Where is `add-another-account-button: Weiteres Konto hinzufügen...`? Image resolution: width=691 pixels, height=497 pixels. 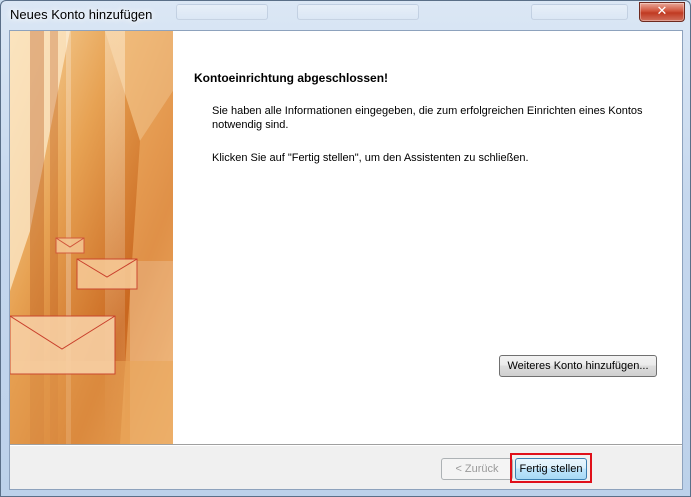
add-another-account-button: Weiteres Konto hinzufügen... is located at coordinates (578, 366).